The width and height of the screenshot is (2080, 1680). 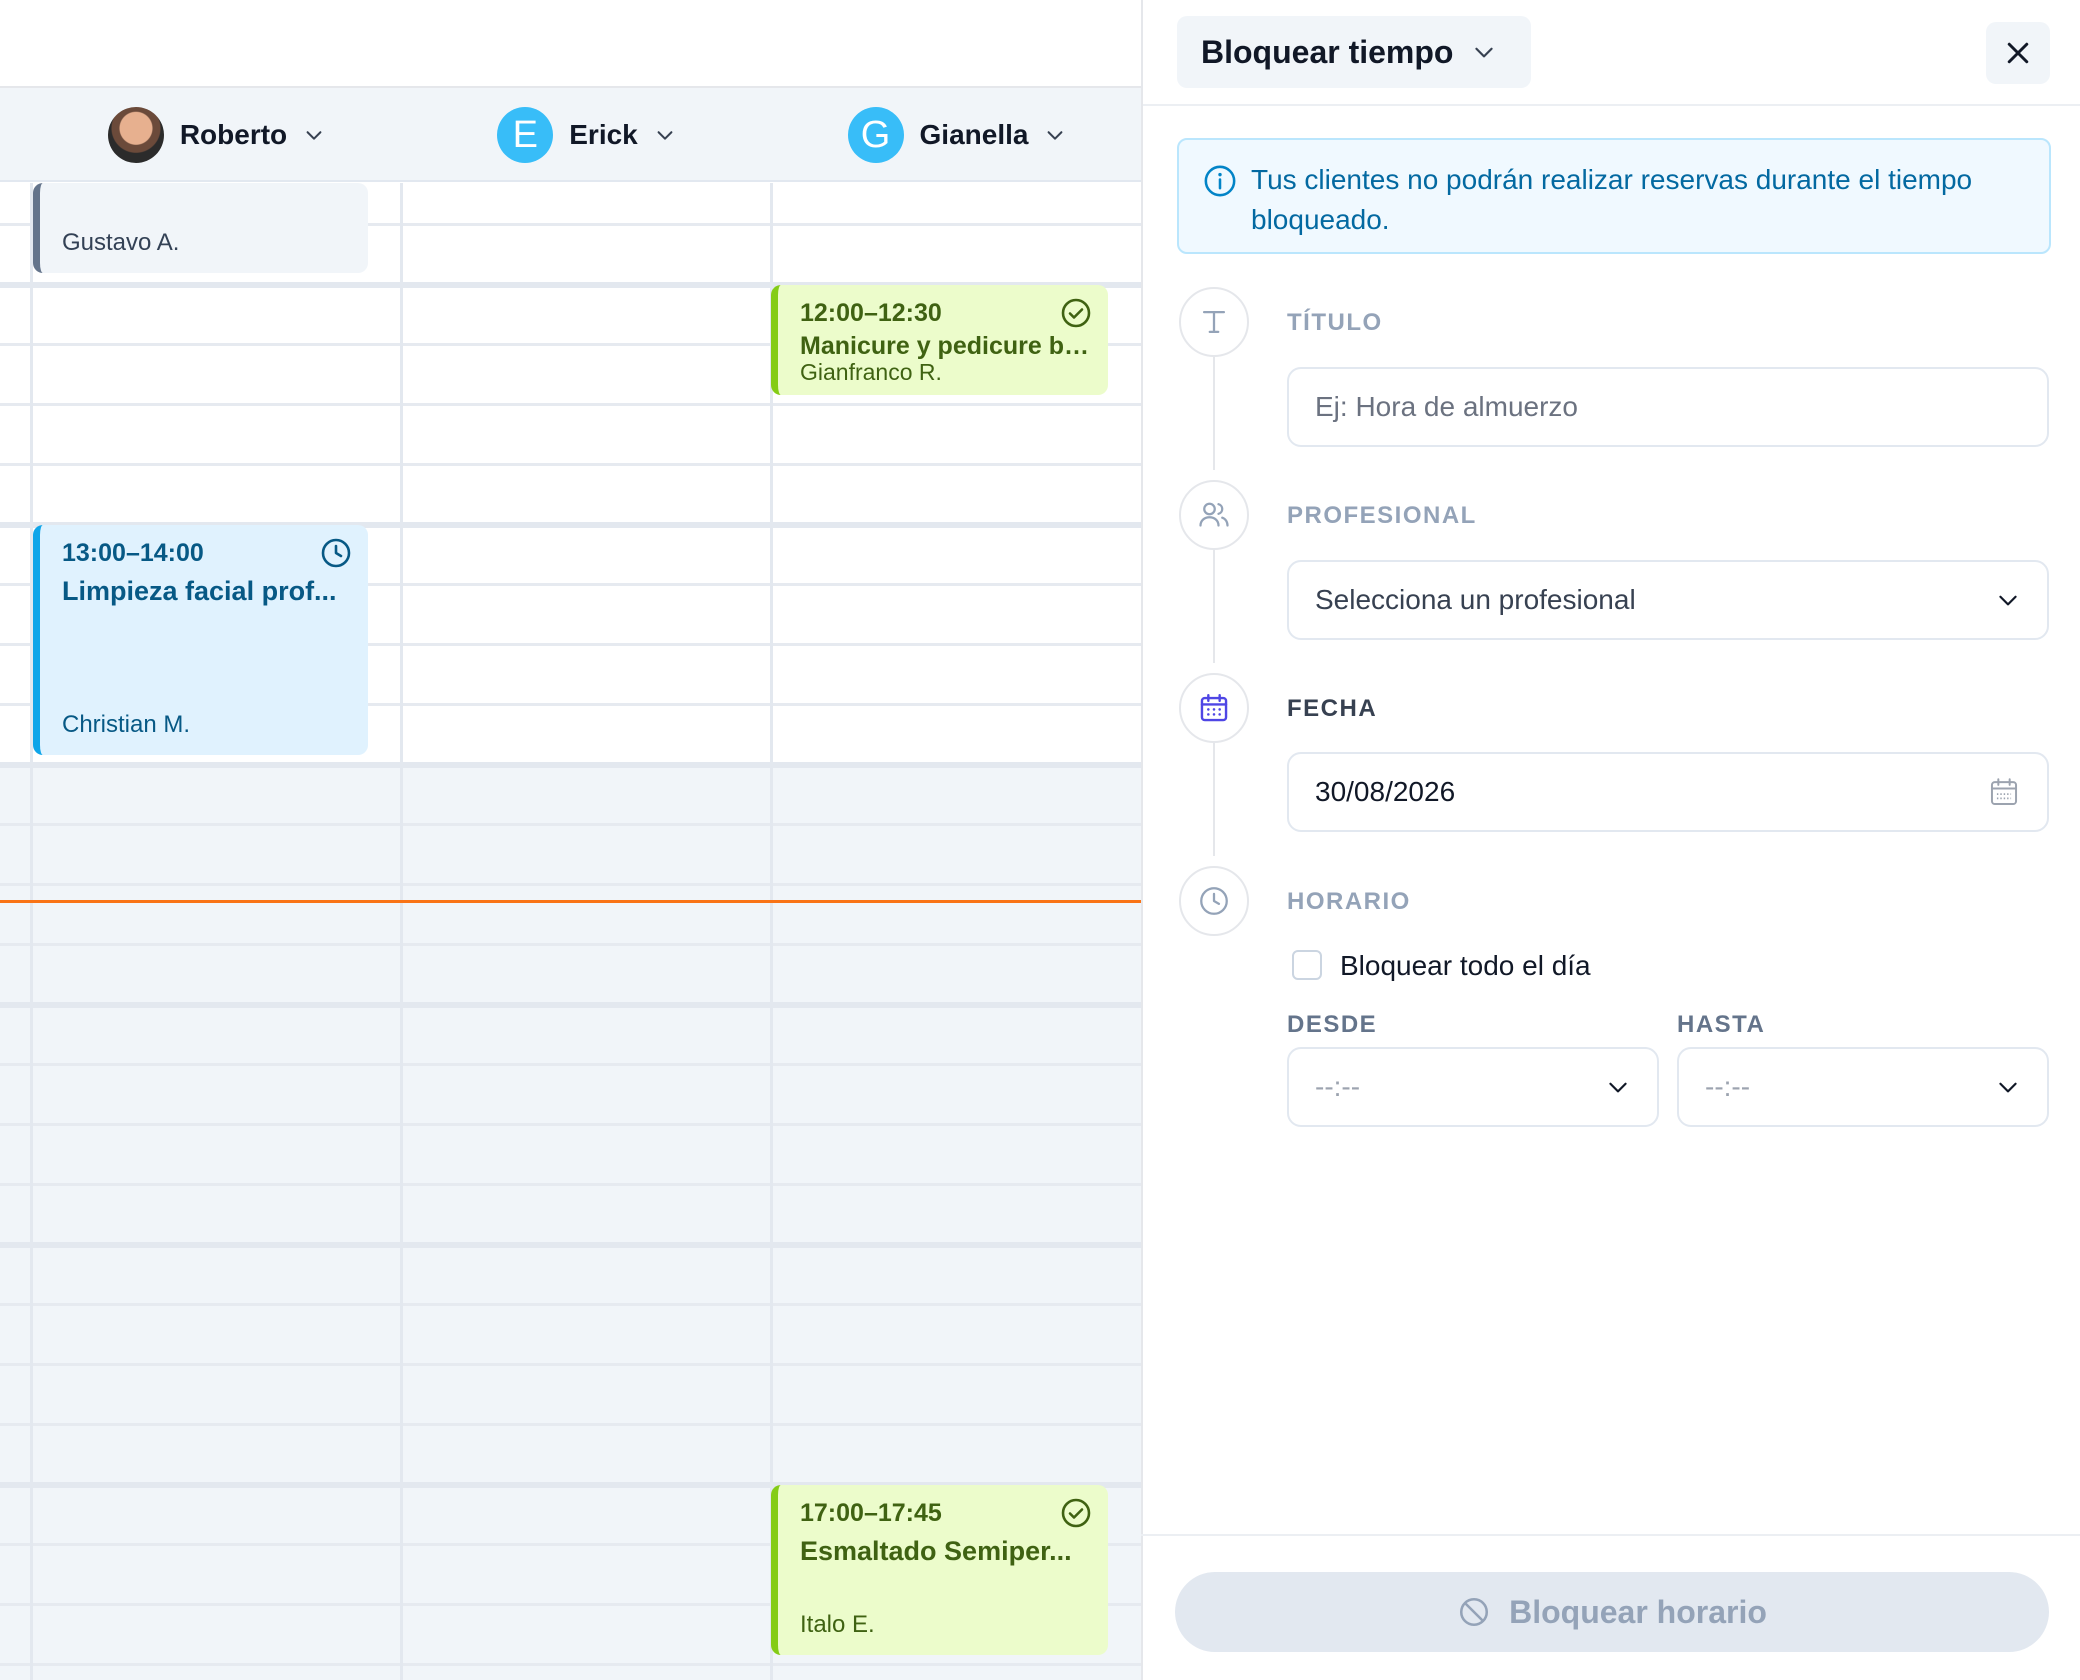 I want to click on current-time-indicator, so click(x=570, y=901).